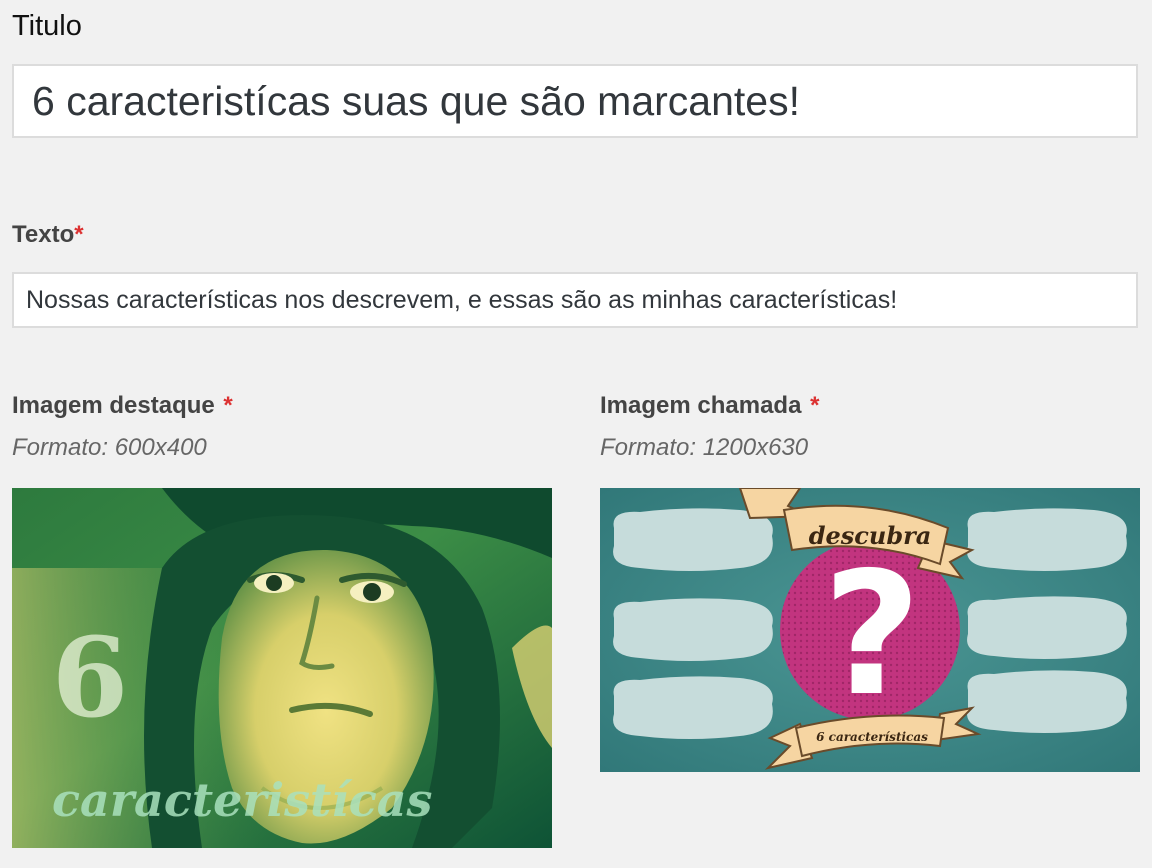  Describe the element at coordinates (90, 677) in the screenshot. I see `destaque-overlay-number: 6` at that location.